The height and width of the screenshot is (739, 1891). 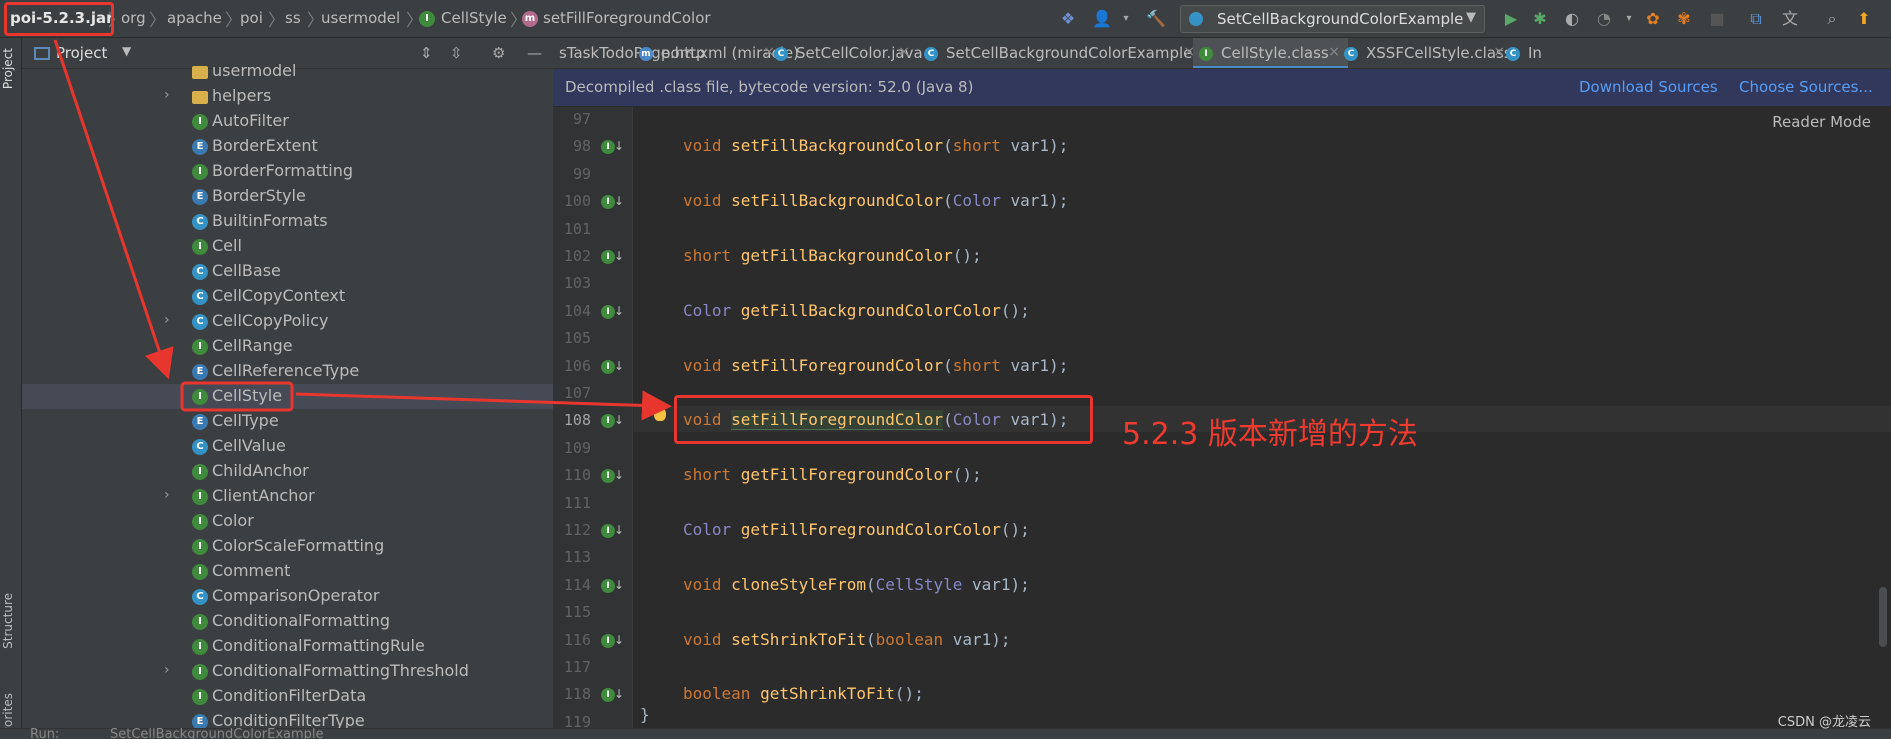 I want to click on plugin-icon: ✿, so click(x=1653, y=19).